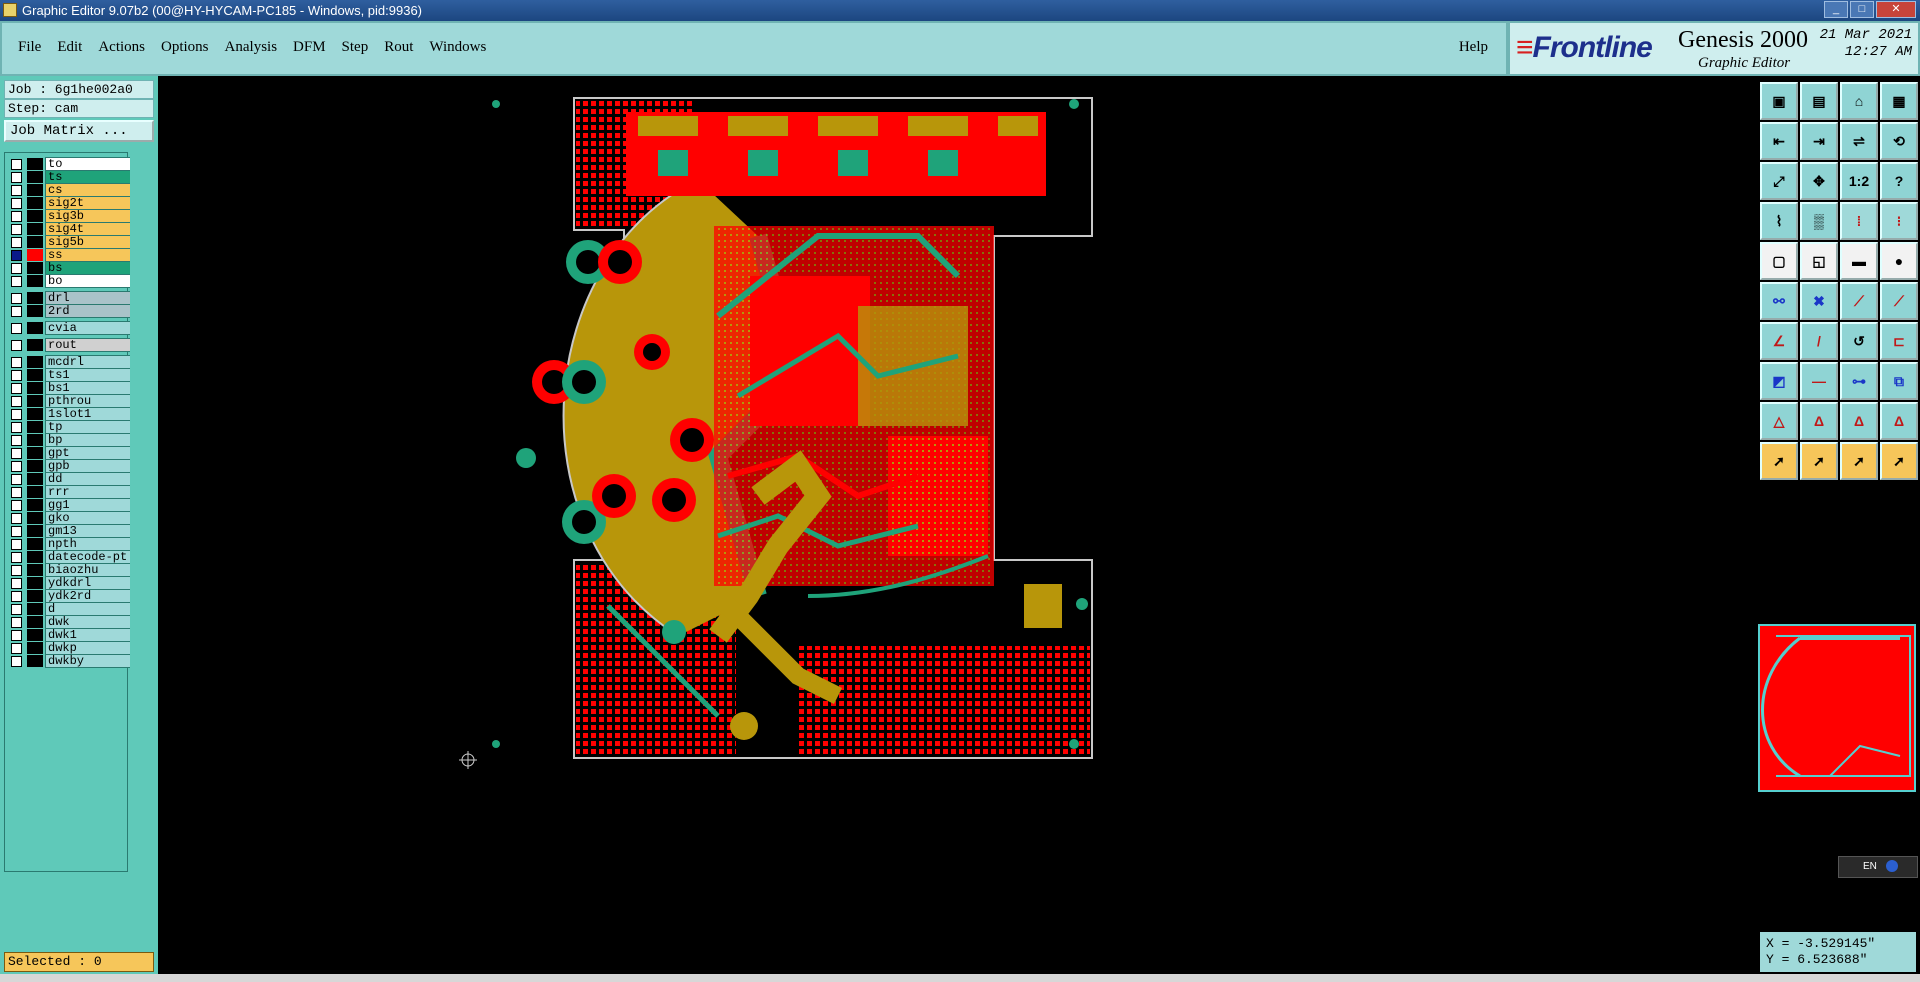 The image size is (1920, 982). Describe the element at coordinates (1862, 9) in the screenshot. I see `maximize-button: □` at that location.